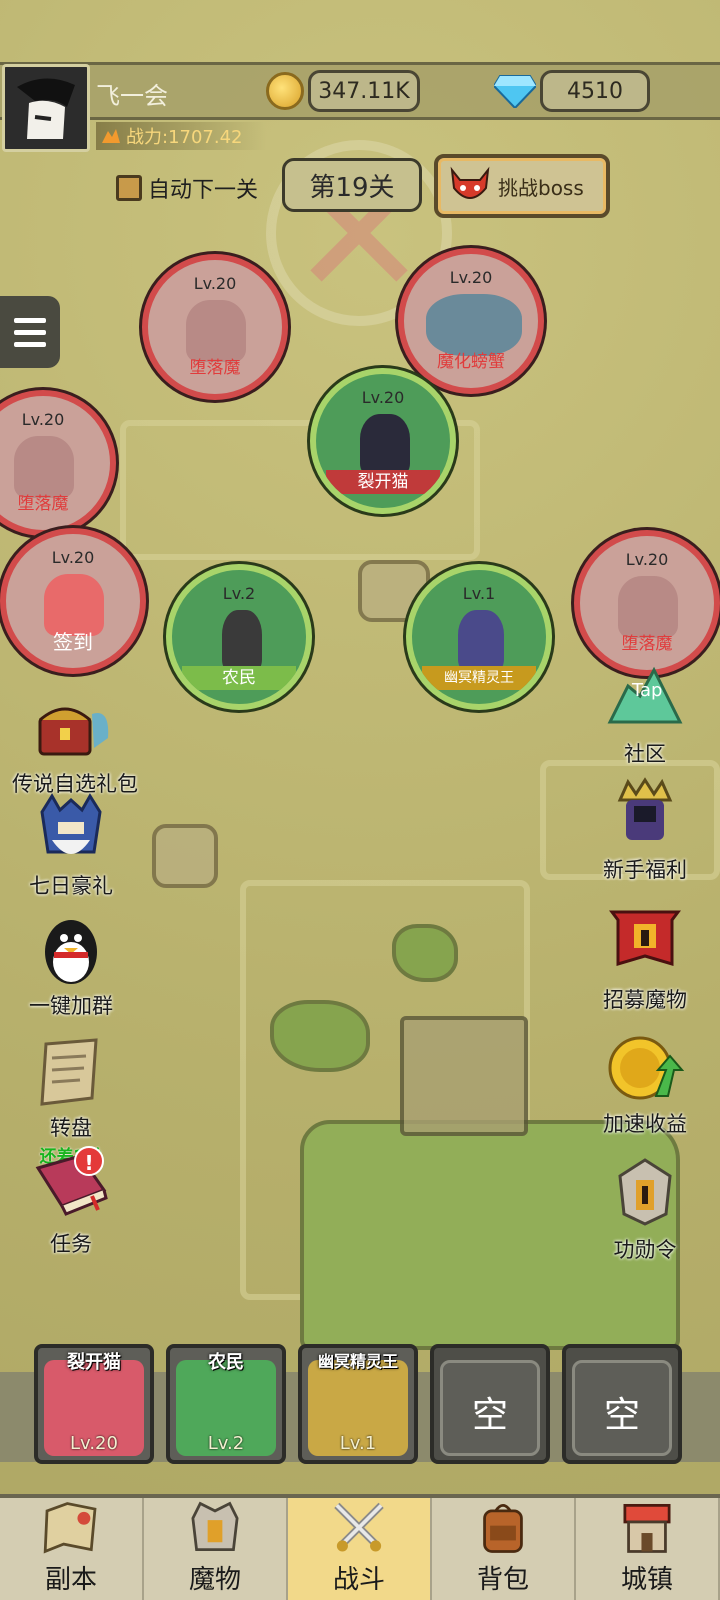 The image size is (720, 1600). What do you see at coordinates (358, 1443) in the screenshot?
I see `slot-unit-level: Lv.1` at bounding box center [358, 1443].